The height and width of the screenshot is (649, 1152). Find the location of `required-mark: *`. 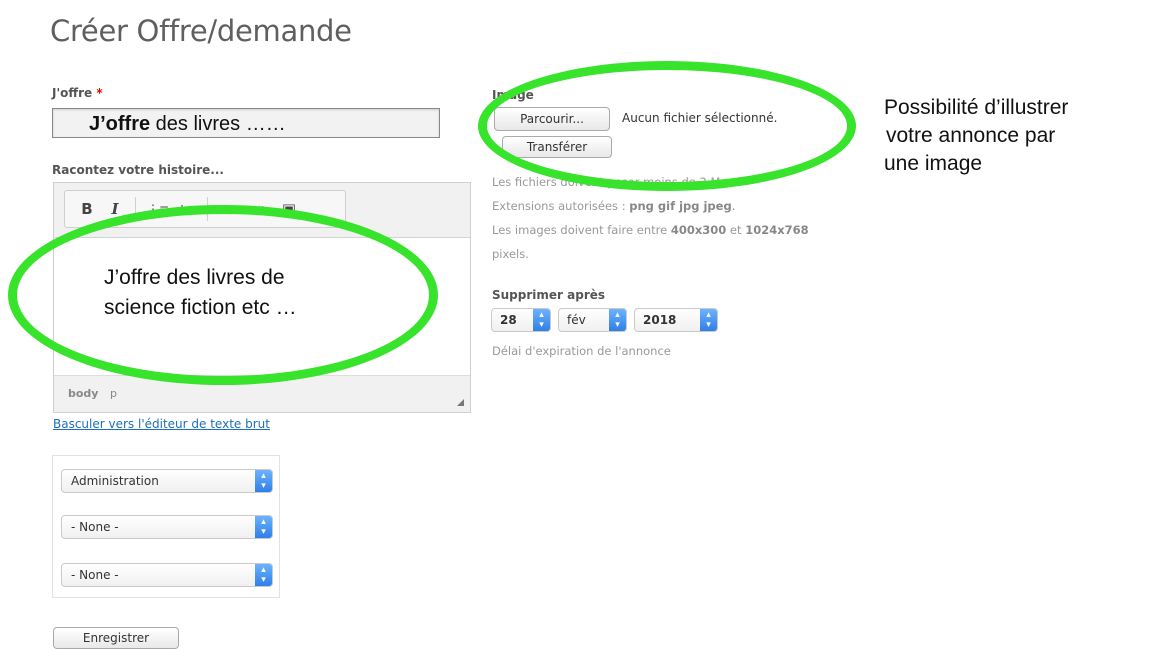

required-mark: * is located at coordinates (99, 93).